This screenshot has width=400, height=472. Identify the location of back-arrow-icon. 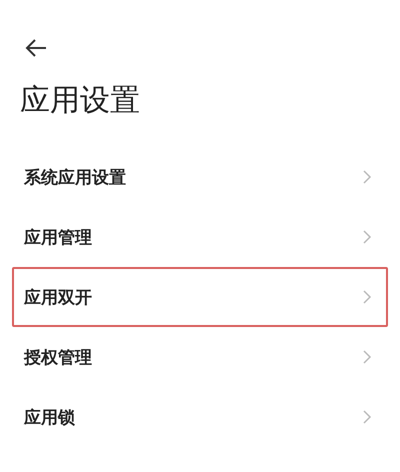
(36, 48).